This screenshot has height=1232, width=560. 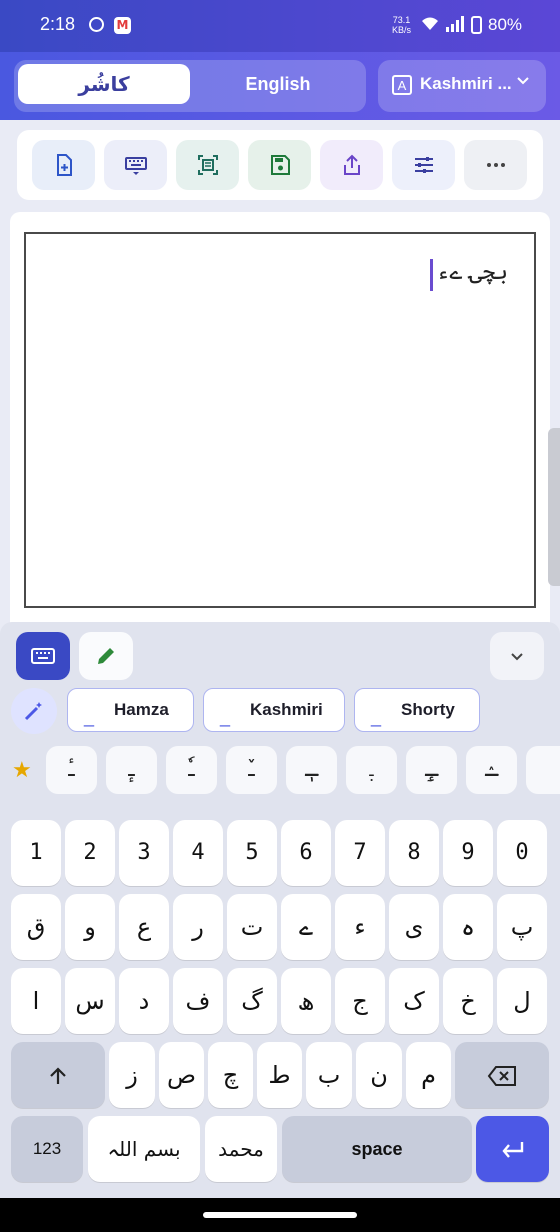 What do you see at coordinates (230, 1075) in the screenshot?
I see `letter-key: چ` at bounding box center [230, 1075].